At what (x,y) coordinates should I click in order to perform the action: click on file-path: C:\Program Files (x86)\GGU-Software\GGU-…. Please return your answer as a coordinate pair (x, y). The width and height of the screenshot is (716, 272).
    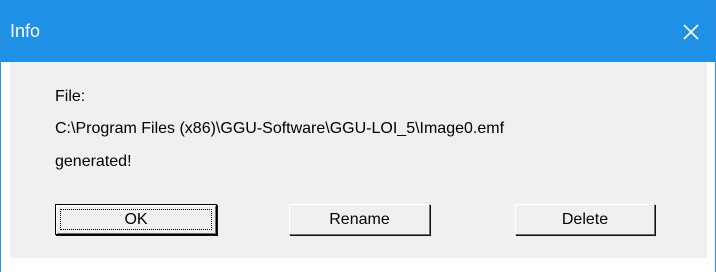
    Looking at the image, I should click on (280, 128).